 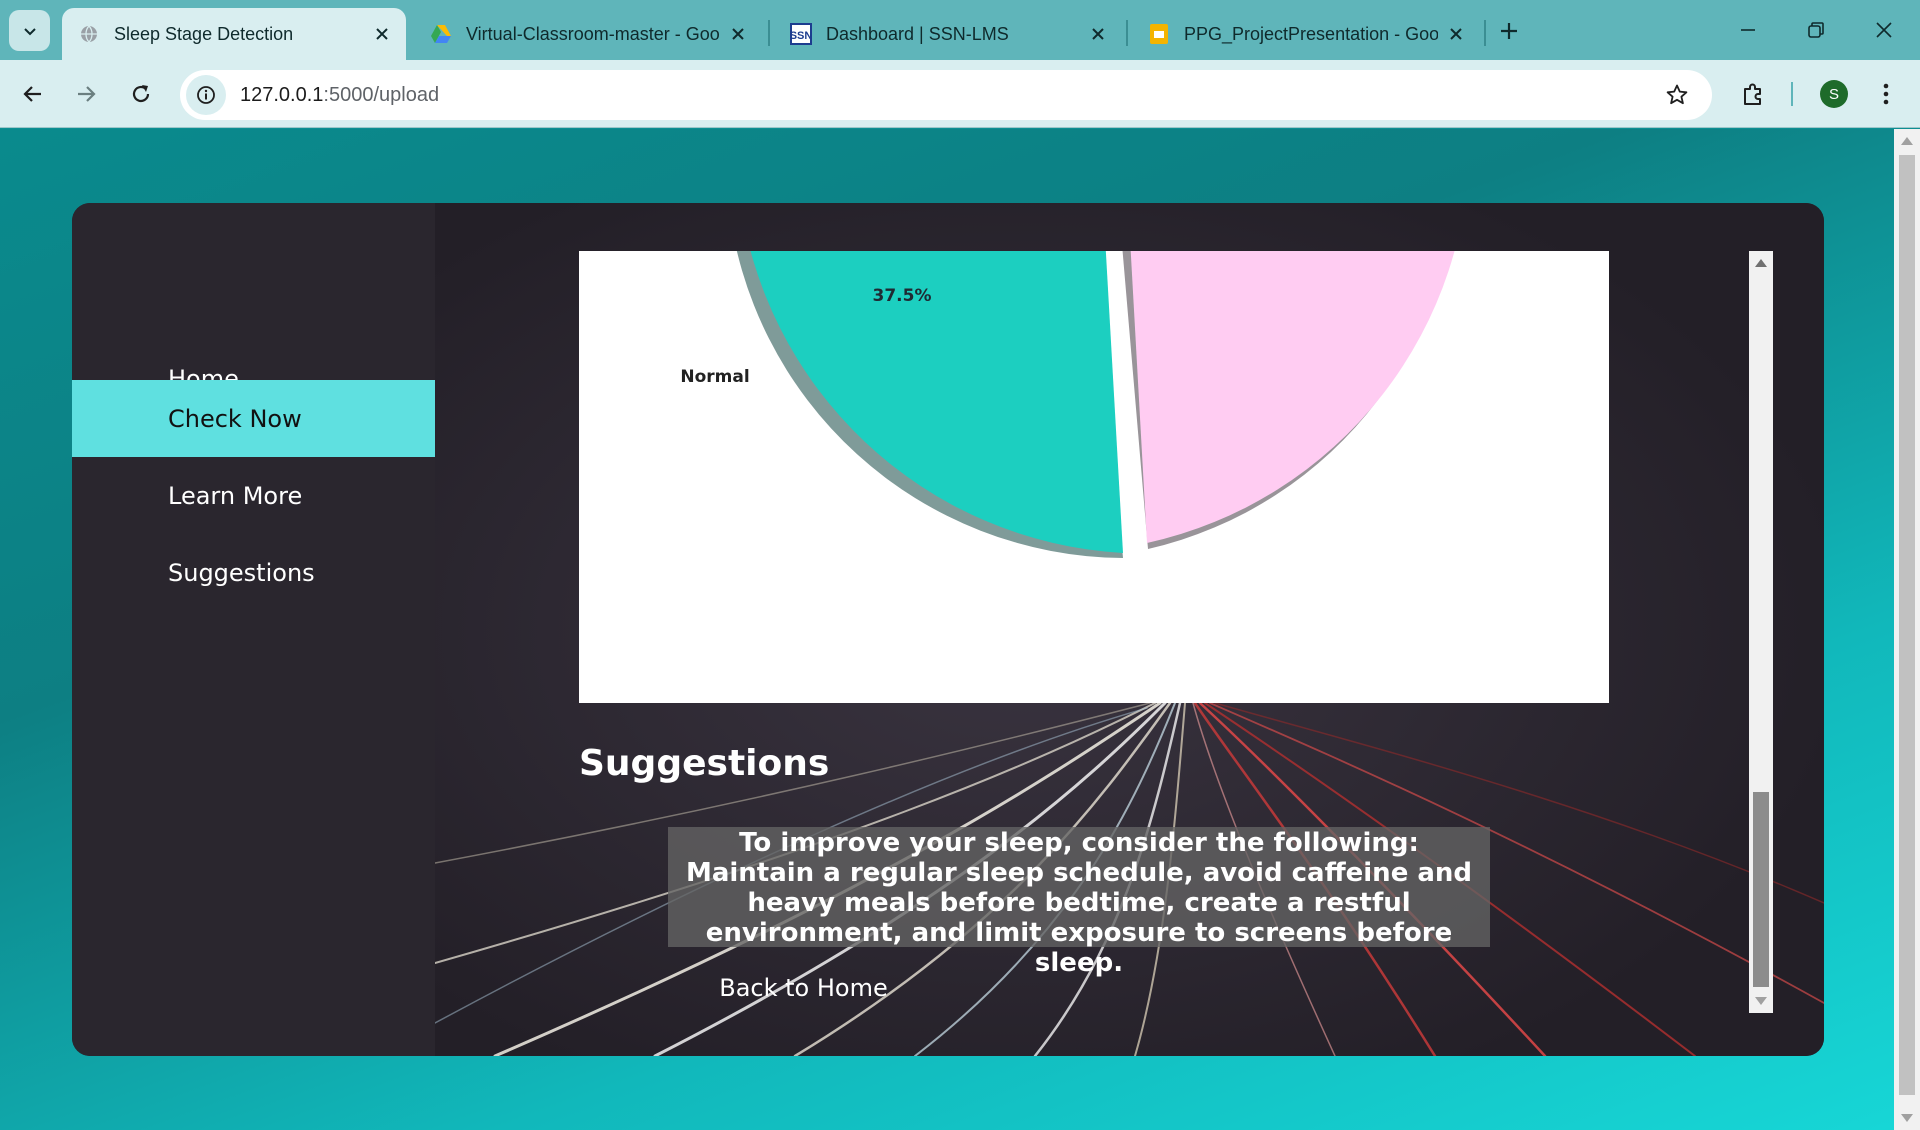 I want to click on content-scrollbar, so click(x=1761, y=632).